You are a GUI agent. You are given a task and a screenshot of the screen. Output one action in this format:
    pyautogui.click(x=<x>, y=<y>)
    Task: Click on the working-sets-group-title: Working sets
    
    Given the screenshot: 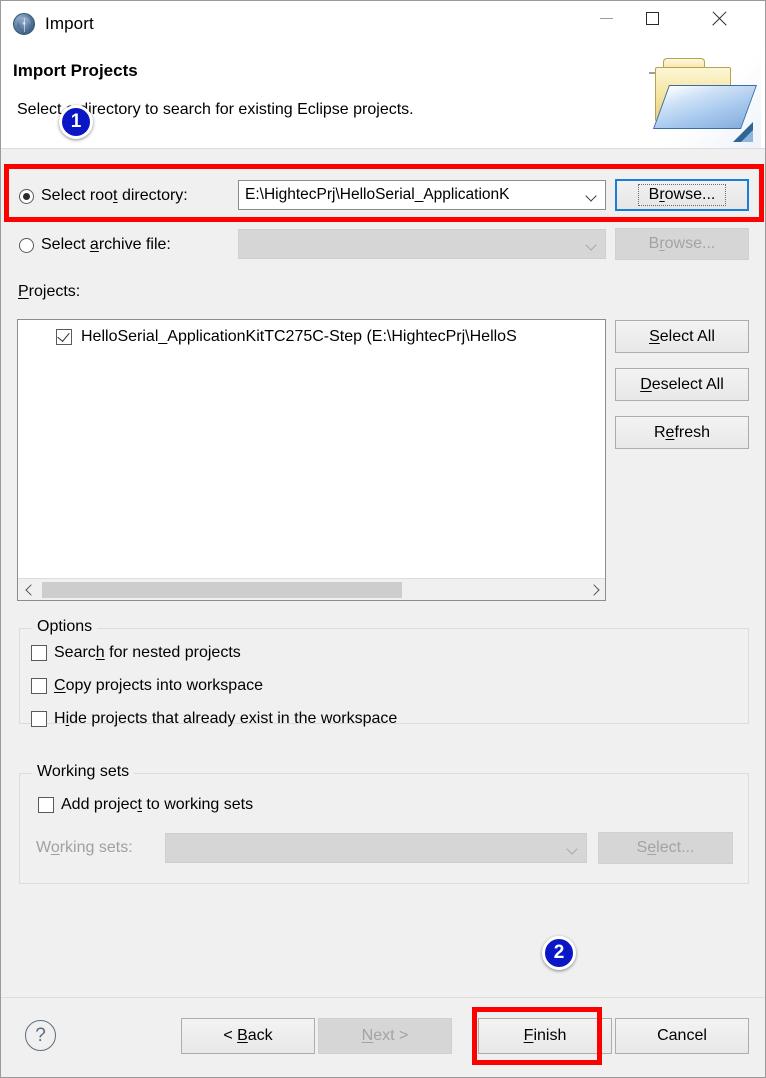 What is the action you would take?
    pyautogui.click(x=83, y=772)
    